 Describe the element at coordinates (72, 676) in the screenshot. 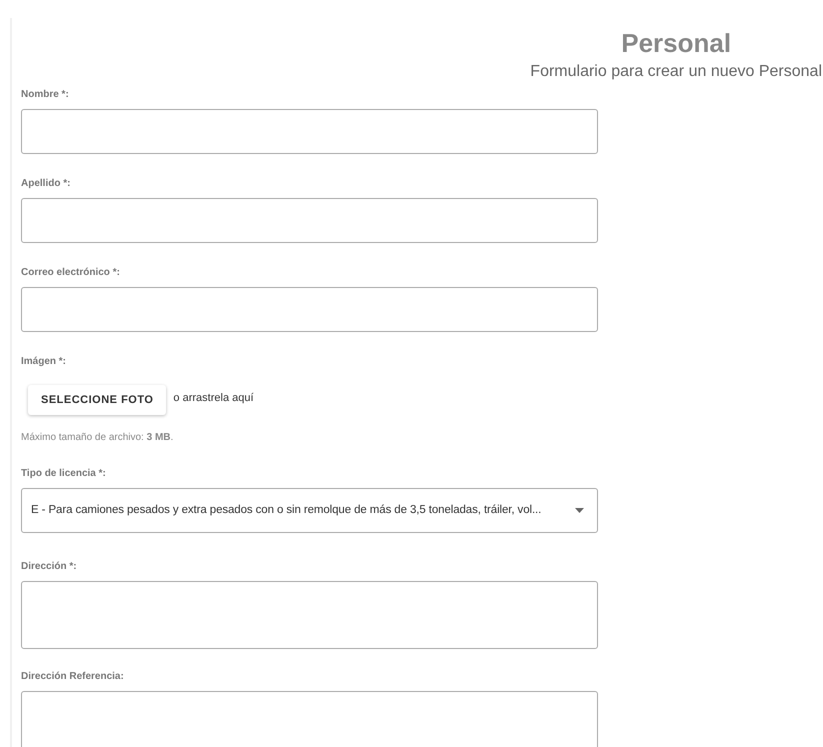

I see `field-label: Dirección Referencia:` at that location.